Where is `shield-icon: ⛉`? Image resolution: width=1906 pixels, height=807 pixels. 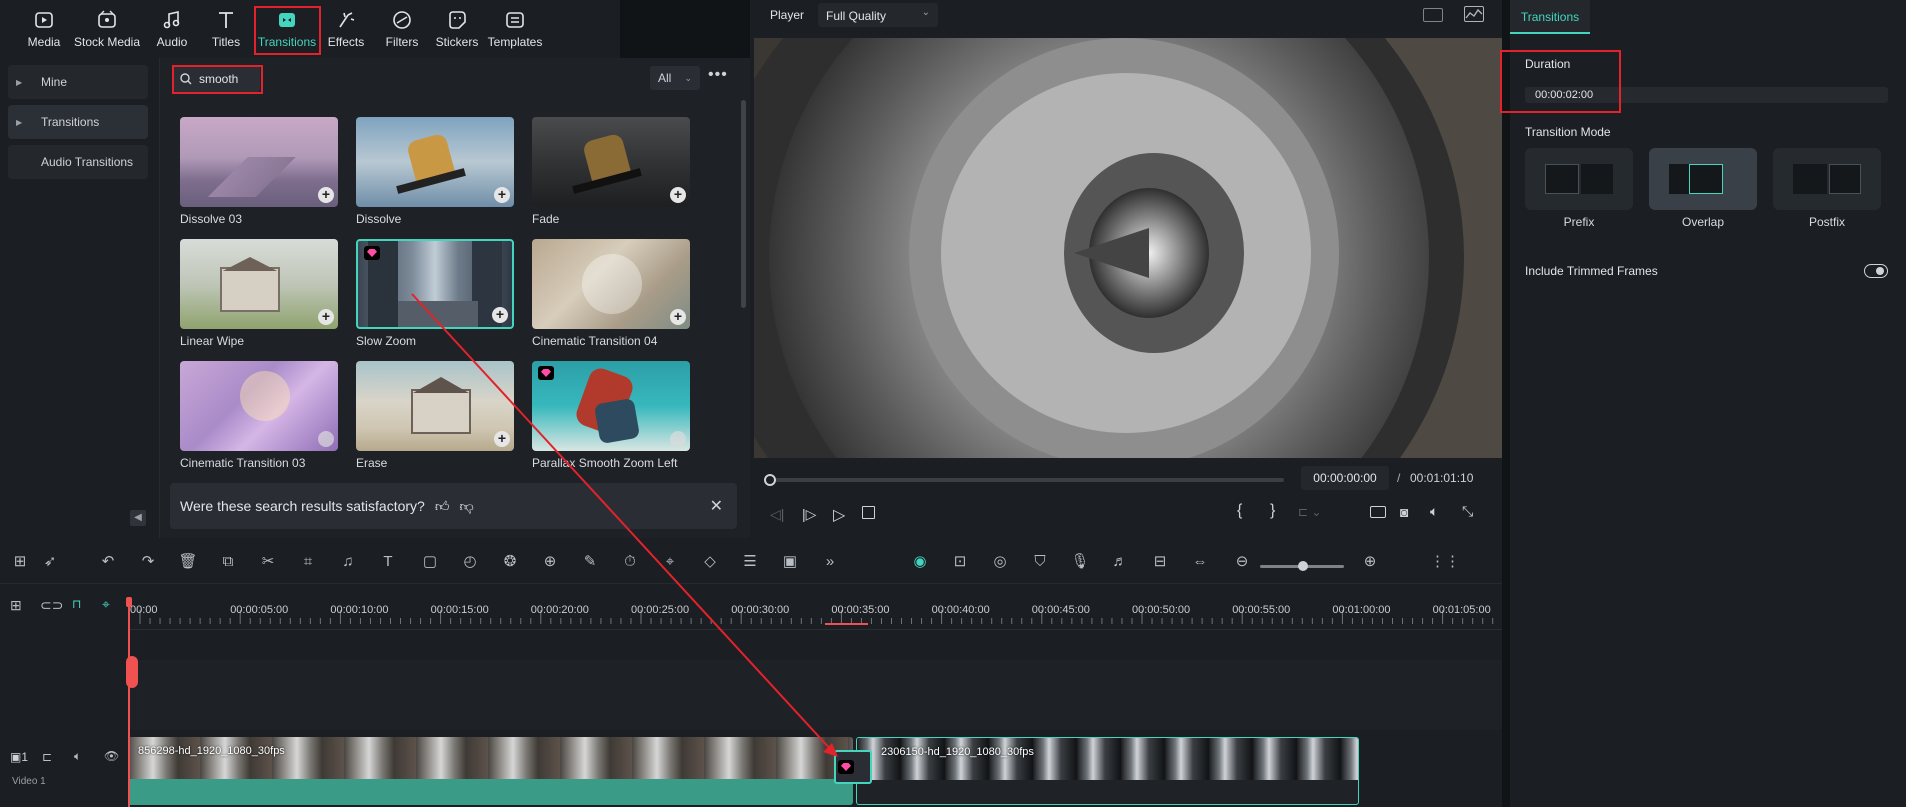 shield-icon: ⛉ is located at coordinates (1040, 562).